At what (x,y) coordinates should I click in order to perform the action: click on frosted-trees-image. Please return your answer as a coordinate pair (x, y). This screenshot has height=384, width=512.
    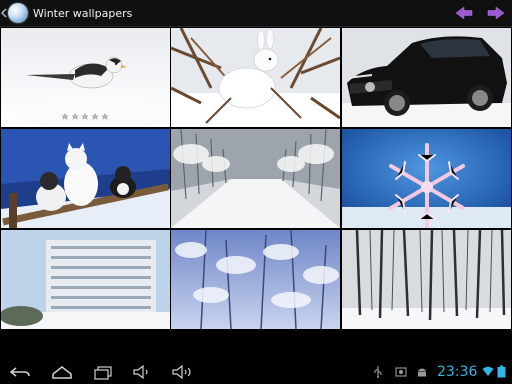
    Looking at the image, I should click on (255, 279).